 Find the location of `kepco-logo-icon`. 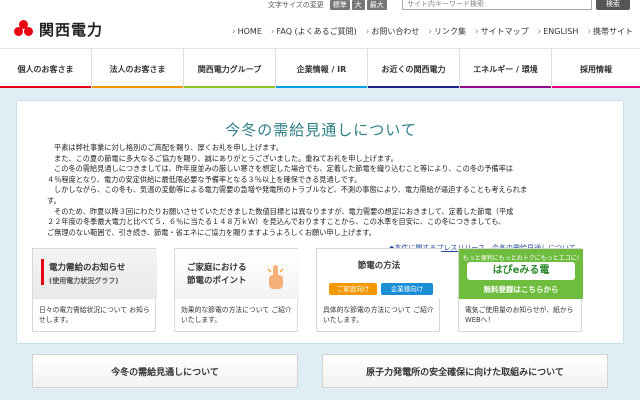

kepco-logo-icon is located at coordinates (24, 29).